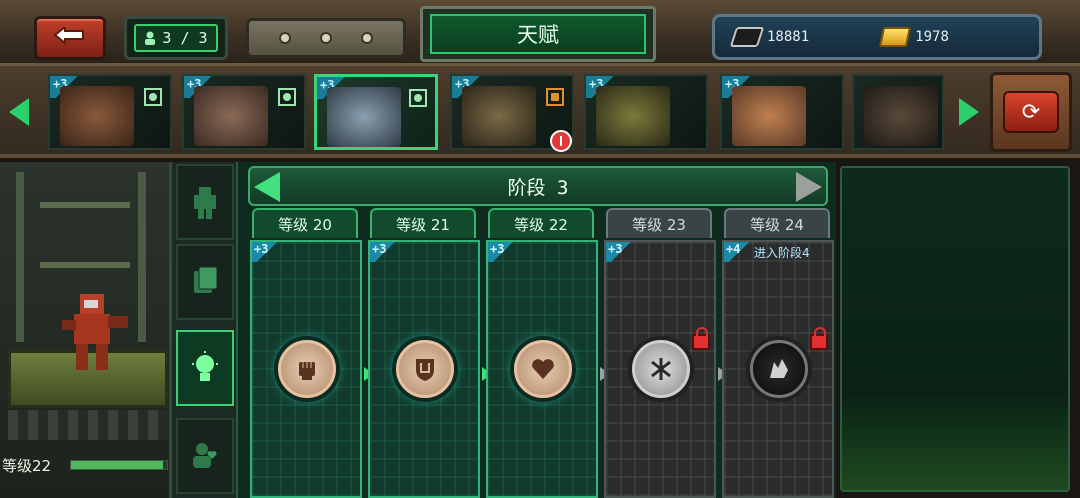 The height and width of the screenshot is (498, 1080). Describe the element at coordinates (932, 37) in the screenshot. I see `gold-amount: 1978` at that location.